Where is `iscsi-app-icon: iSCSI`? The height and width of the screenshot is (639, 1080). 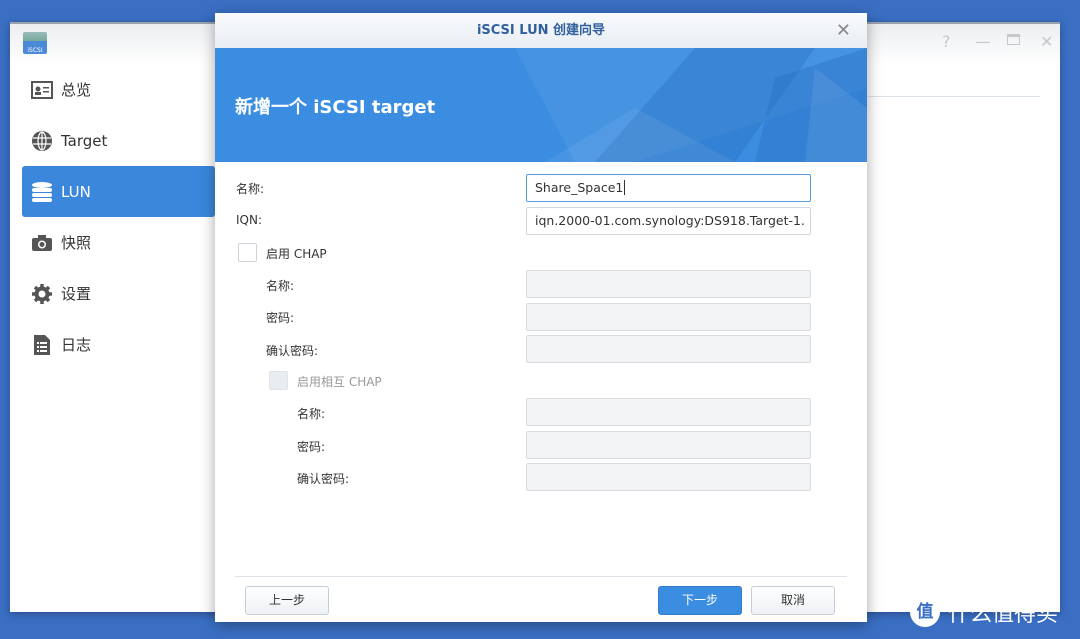 iscsi-app-icon: iSCSI is located at coordinates (35, 43).